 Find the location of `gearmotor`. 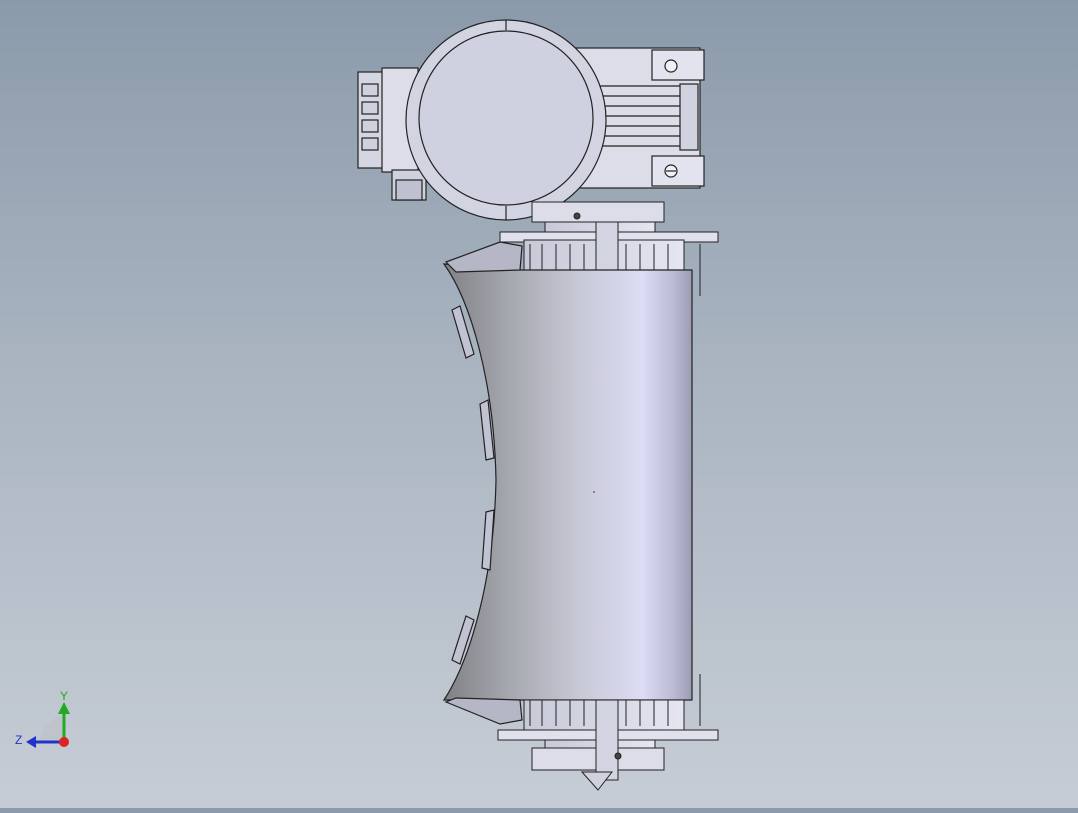

gearmotor is located at coordinates (531, 120).